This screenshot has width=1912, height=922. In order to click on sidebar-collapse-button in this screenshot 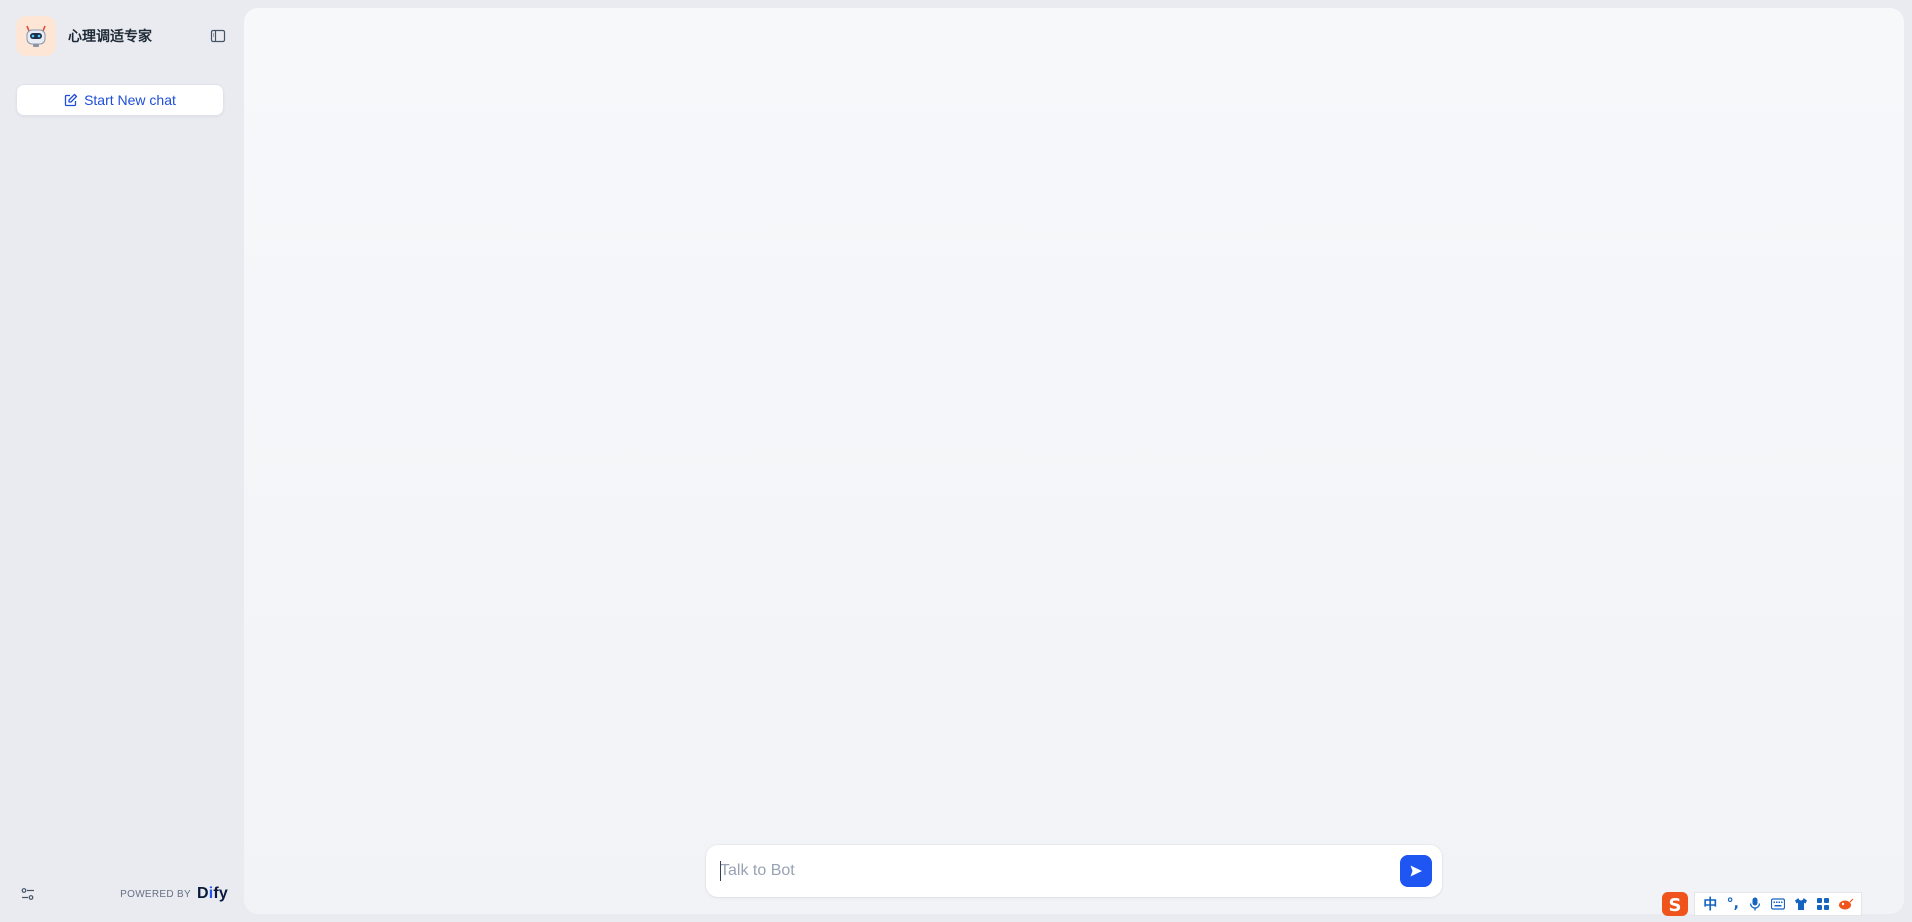, I will do `click(218, 36)`.